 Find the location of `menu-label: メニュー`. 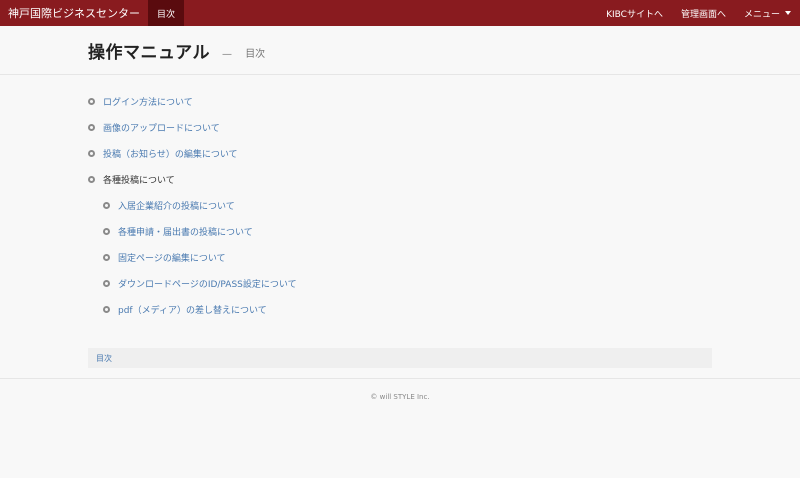

menu-label: メニュー is located at coordinates (761, 14).